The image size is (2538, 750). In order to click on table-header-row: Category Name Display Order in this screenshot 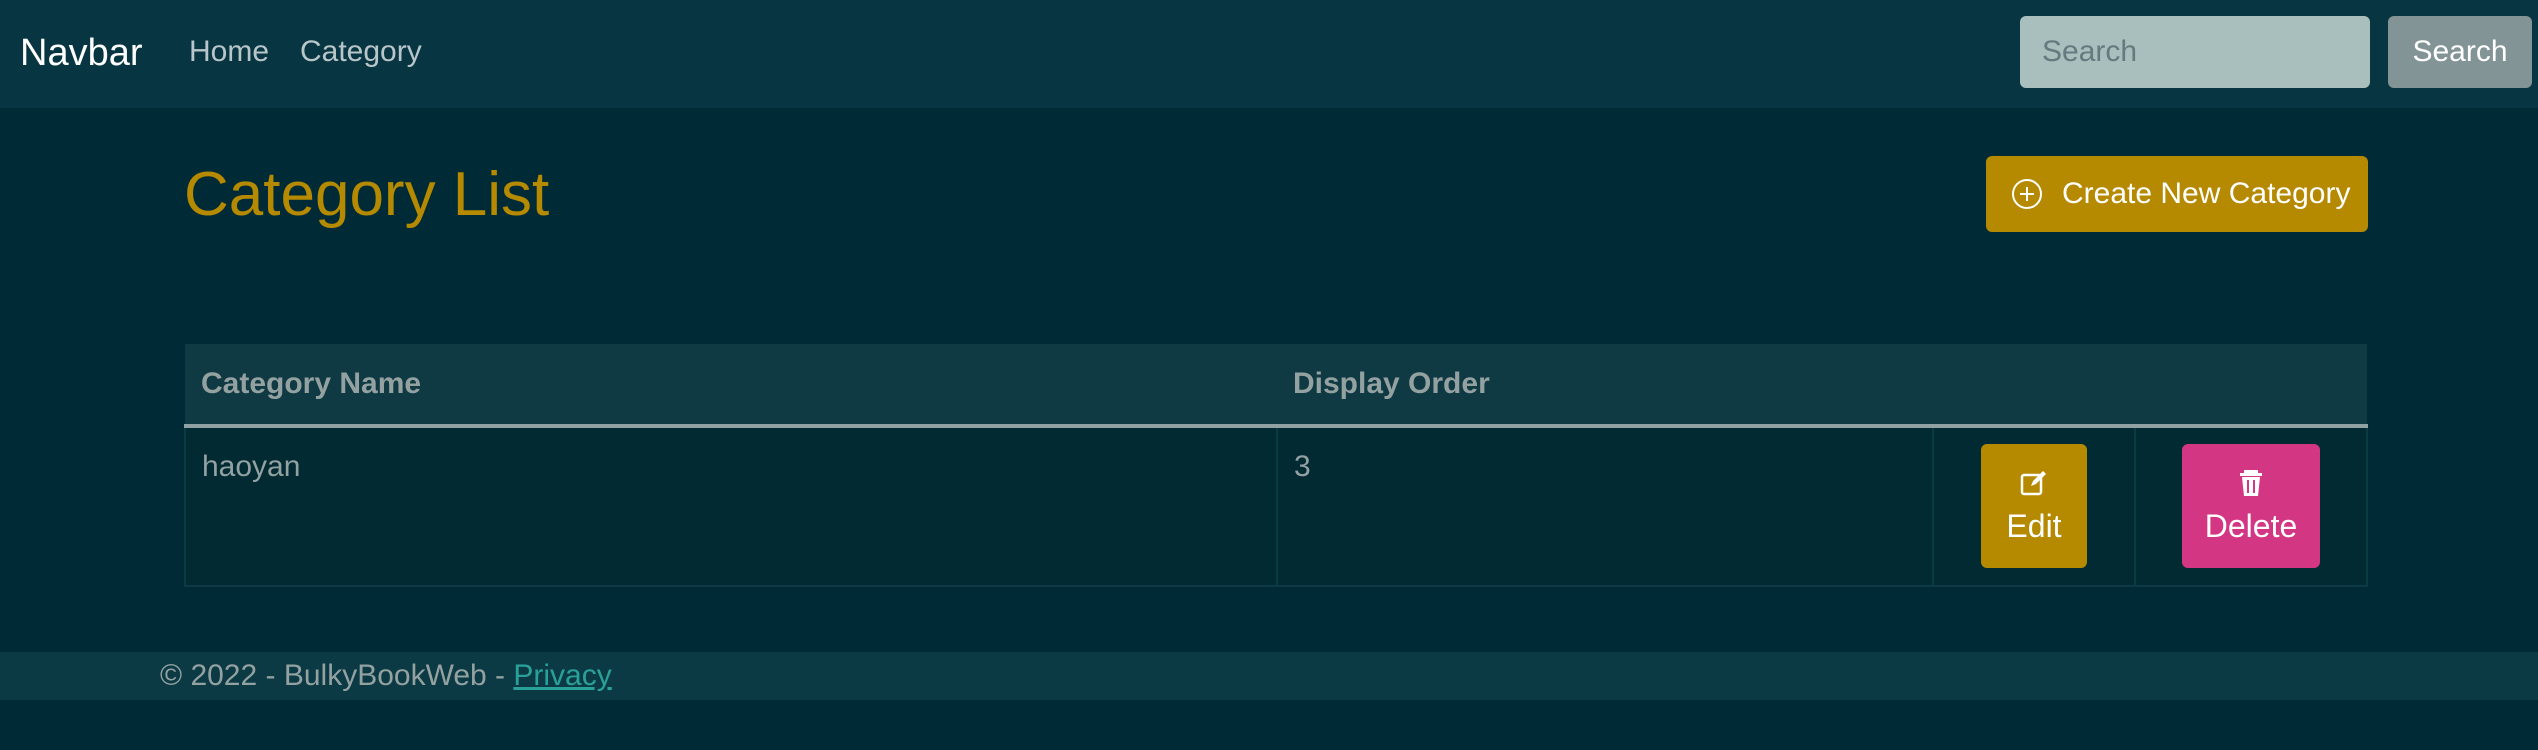, I will do `click(1276, 386)`.